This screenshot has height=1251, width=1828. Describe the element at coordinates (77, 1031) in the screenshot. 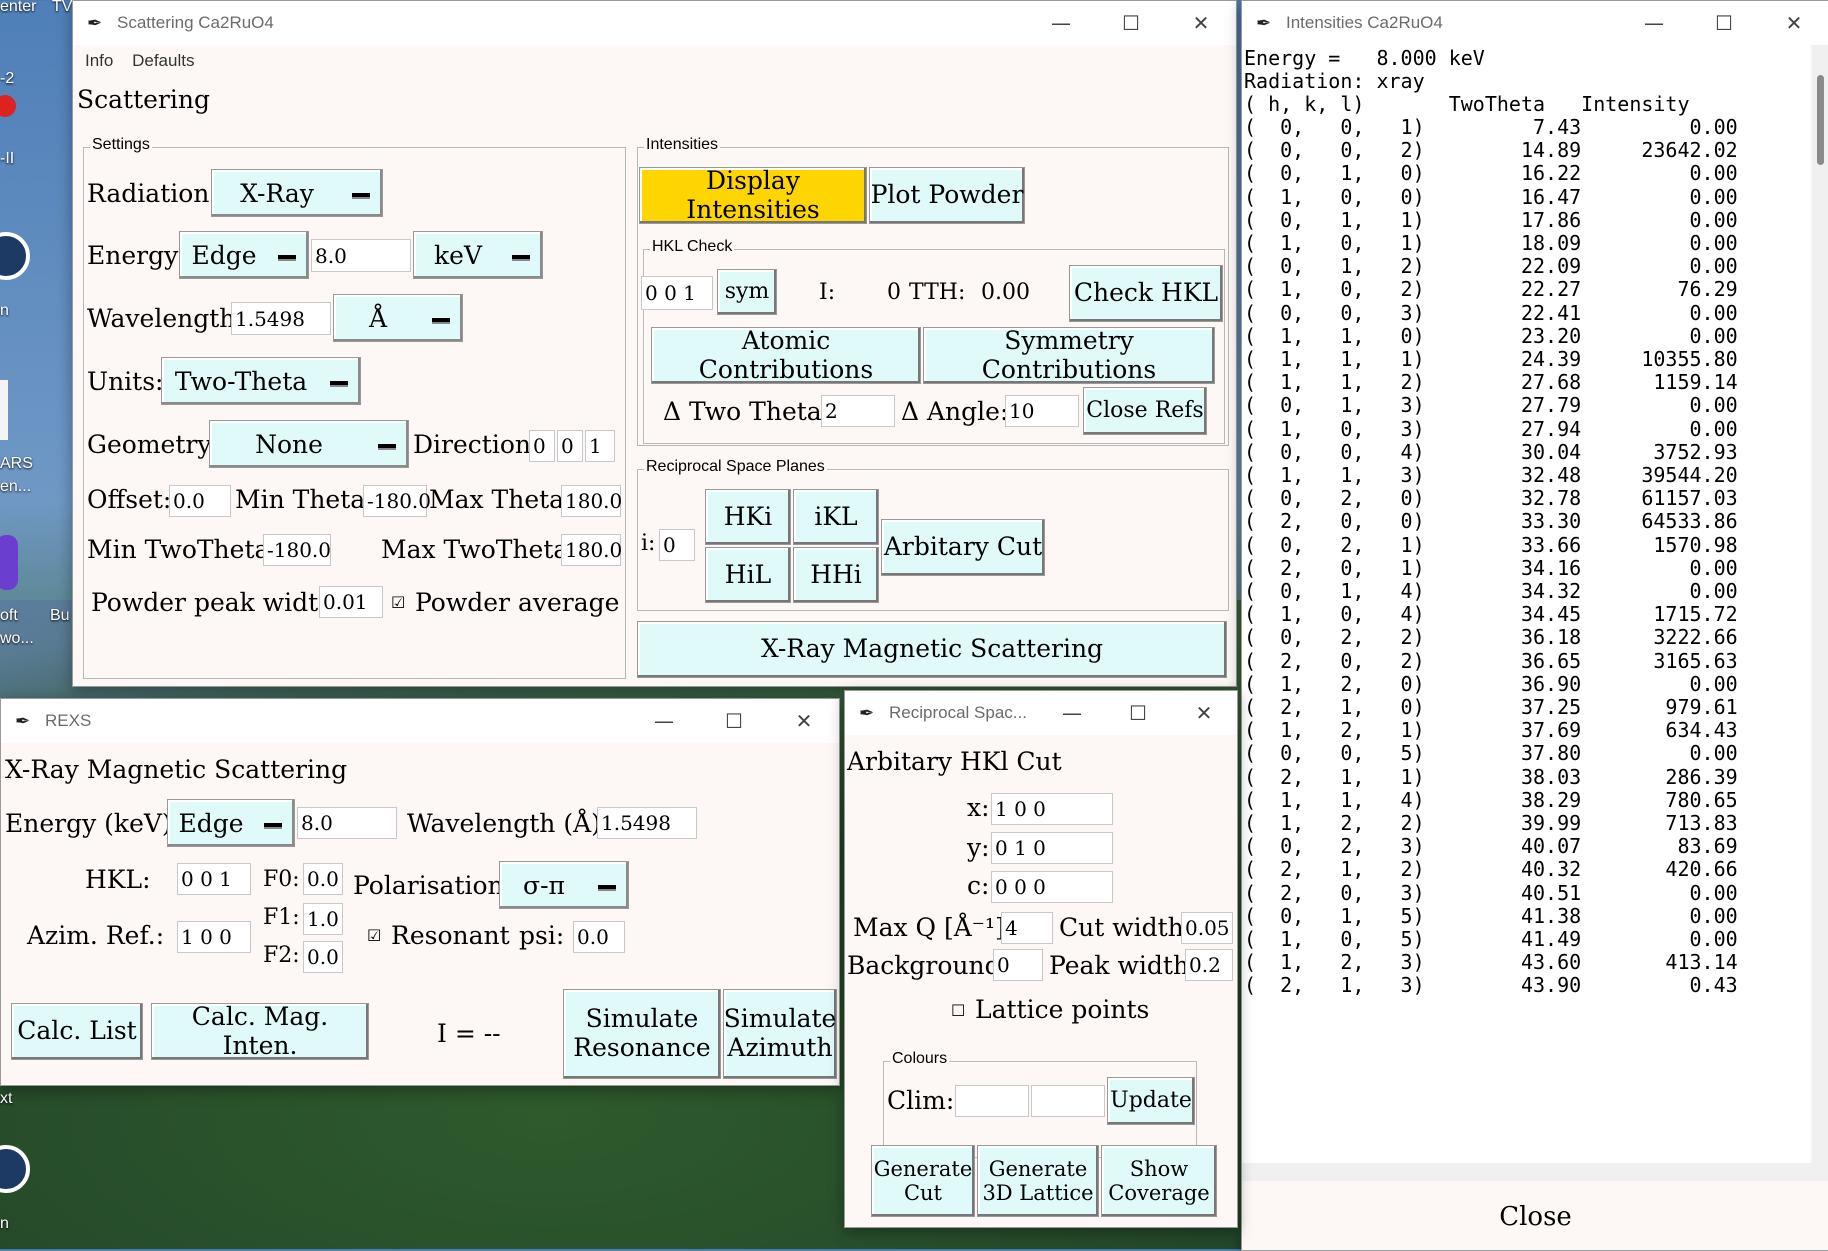

I see `calc-list-button: Calc. List` at that location.